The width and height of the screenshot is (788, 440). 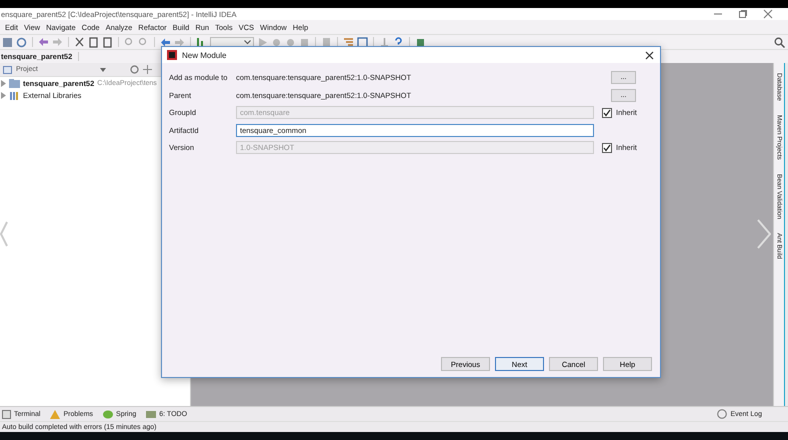 I want to click on dropdown-icon, so click(x=103, y=70).